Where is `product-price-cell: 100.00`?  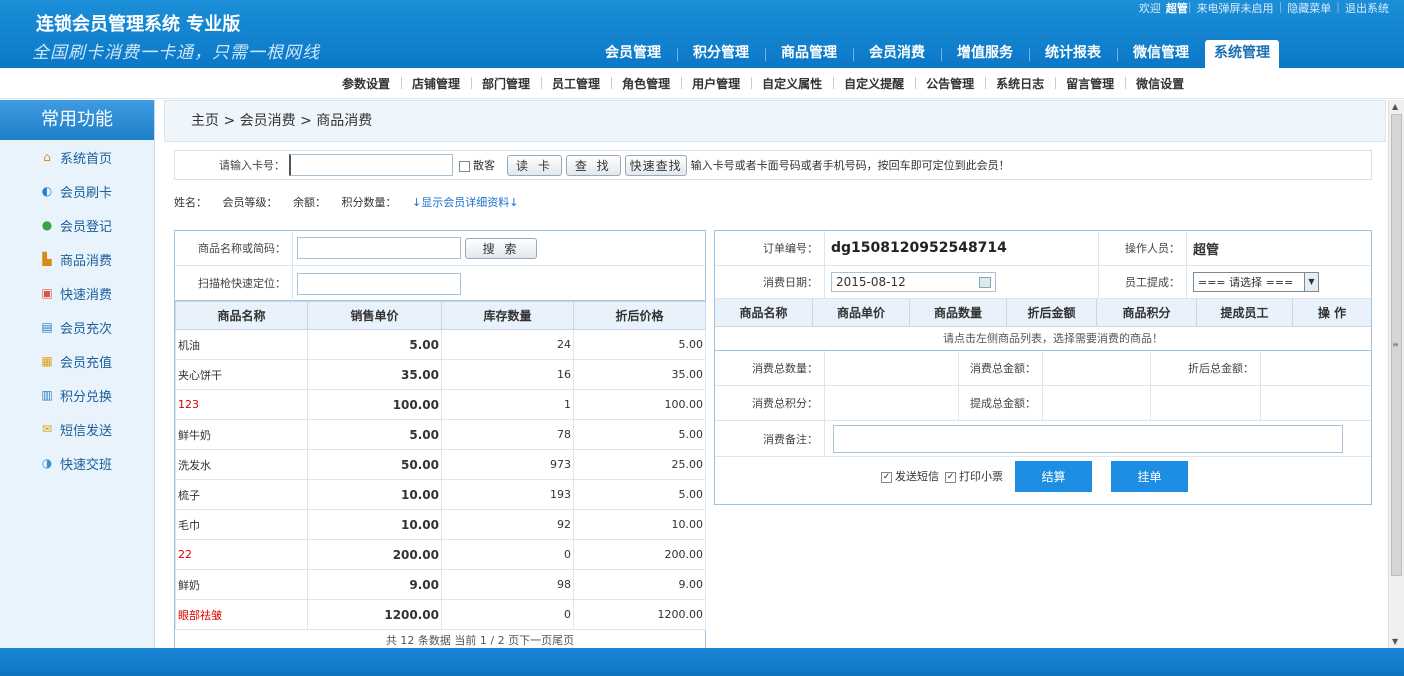
product-price-cell: 100.00 is located at coordinates (374, 404).